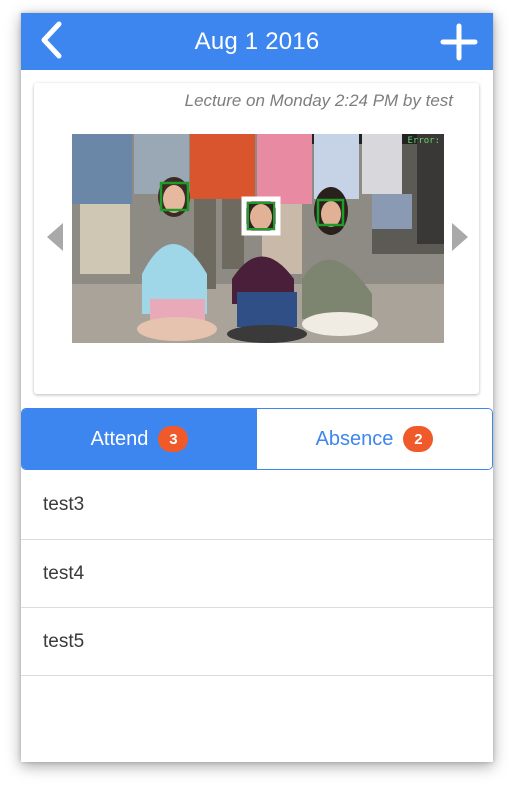 The image size is (514, 792). Describe the element at coordinates (257, 505) in the screenshot. I see `list-item: test3` at that location.